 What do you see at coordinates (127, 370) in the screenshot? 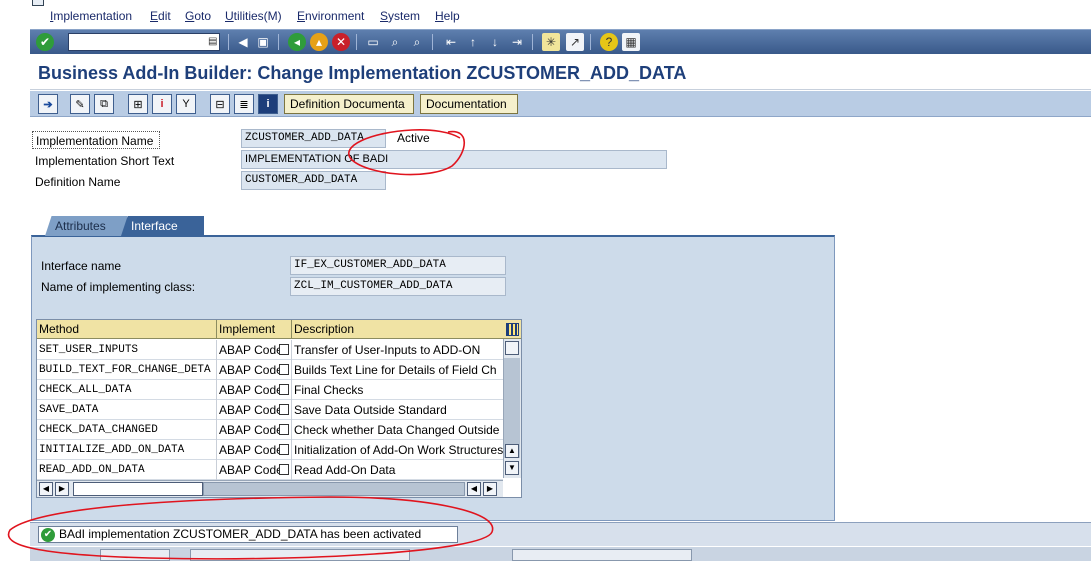
I see `method-cell: BUILD_TEXT_FOR_CHANGE_DETA` at bounding box center [127, 370].